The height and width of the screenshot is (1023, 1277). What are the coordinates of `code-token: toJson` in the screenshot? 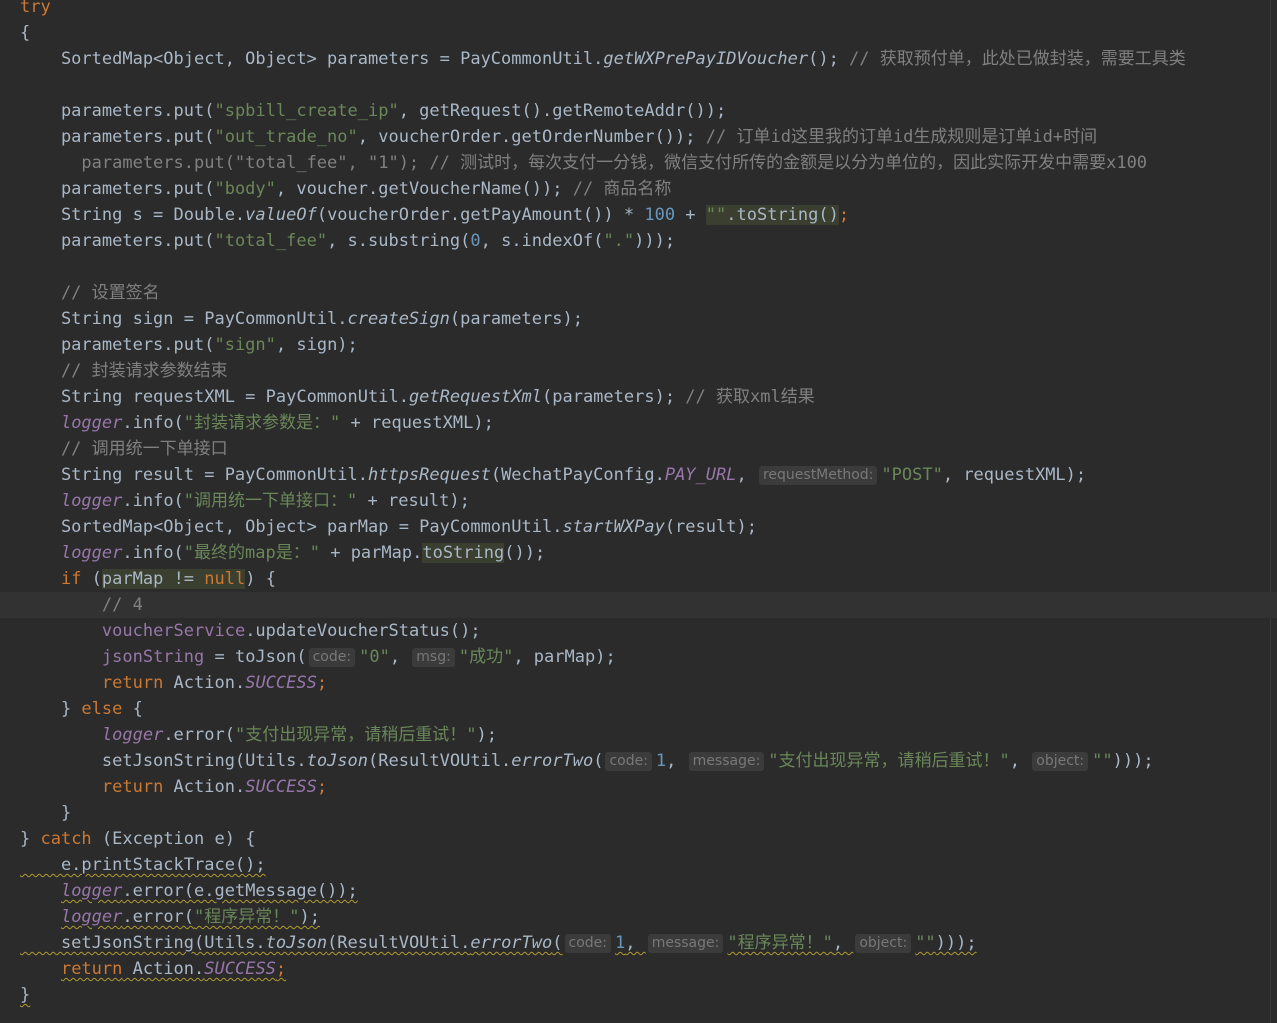 It's located at (337, 761).